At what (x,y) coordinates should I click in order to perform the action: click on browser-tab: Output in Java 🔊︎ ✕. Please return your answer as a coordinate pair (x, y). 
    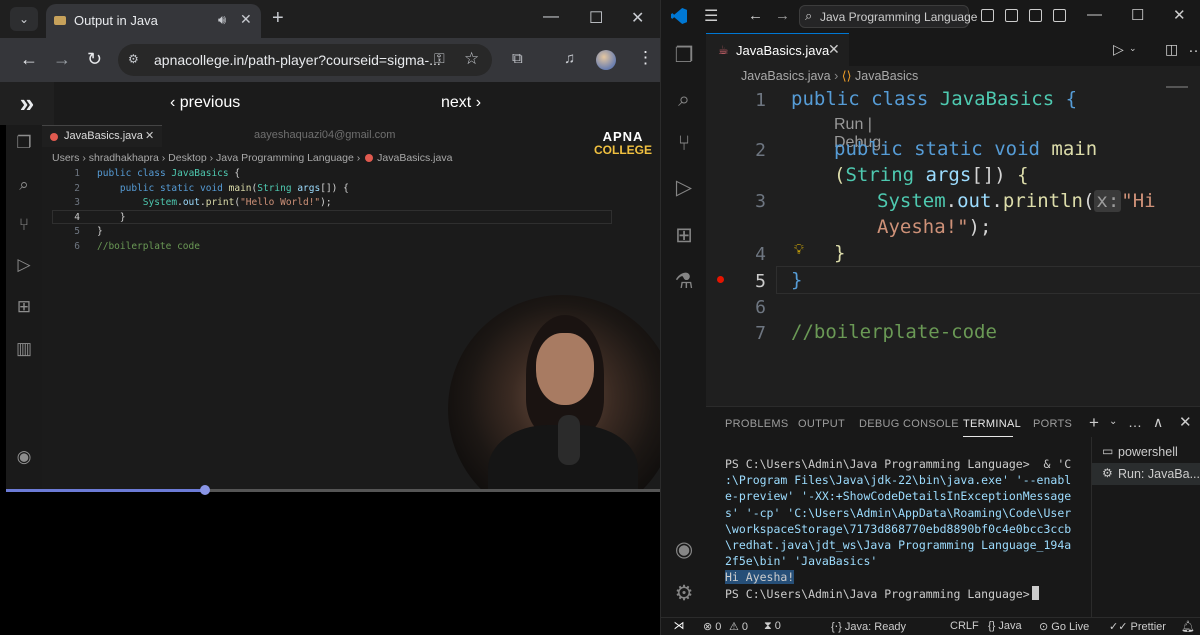
    Looking at the image, I should click on (153, 21).